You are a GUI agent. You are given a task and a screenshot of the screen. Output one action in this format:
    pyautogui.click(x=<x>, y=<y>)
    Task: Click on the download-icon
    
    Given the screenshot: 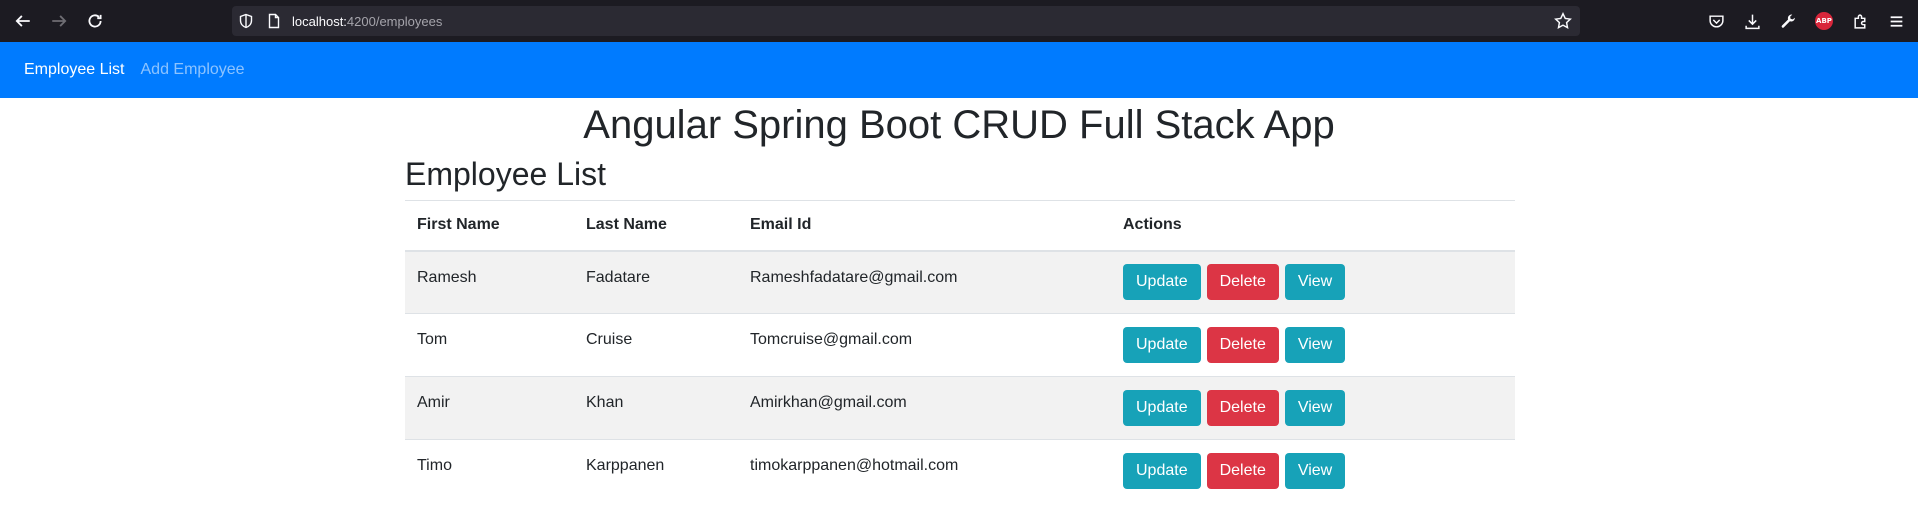 What is the action you would take?
    pyautogui.click(x=1752, y=21)
    